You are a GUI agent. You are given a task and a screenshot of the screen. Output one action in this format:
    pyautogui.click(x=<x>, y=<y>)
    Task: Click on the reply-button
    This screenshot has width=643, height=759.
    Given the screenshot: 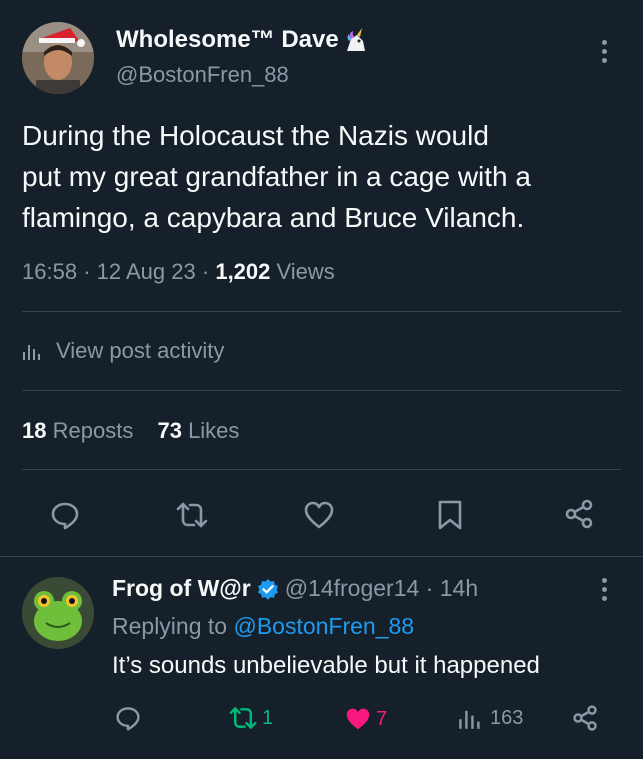 What is the action you would take?
    pyautogui.click(x=65, y=515)
    